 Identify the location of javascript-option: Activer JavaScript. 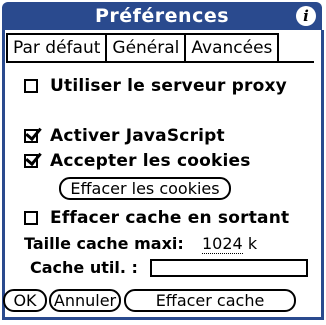
(124, 136).